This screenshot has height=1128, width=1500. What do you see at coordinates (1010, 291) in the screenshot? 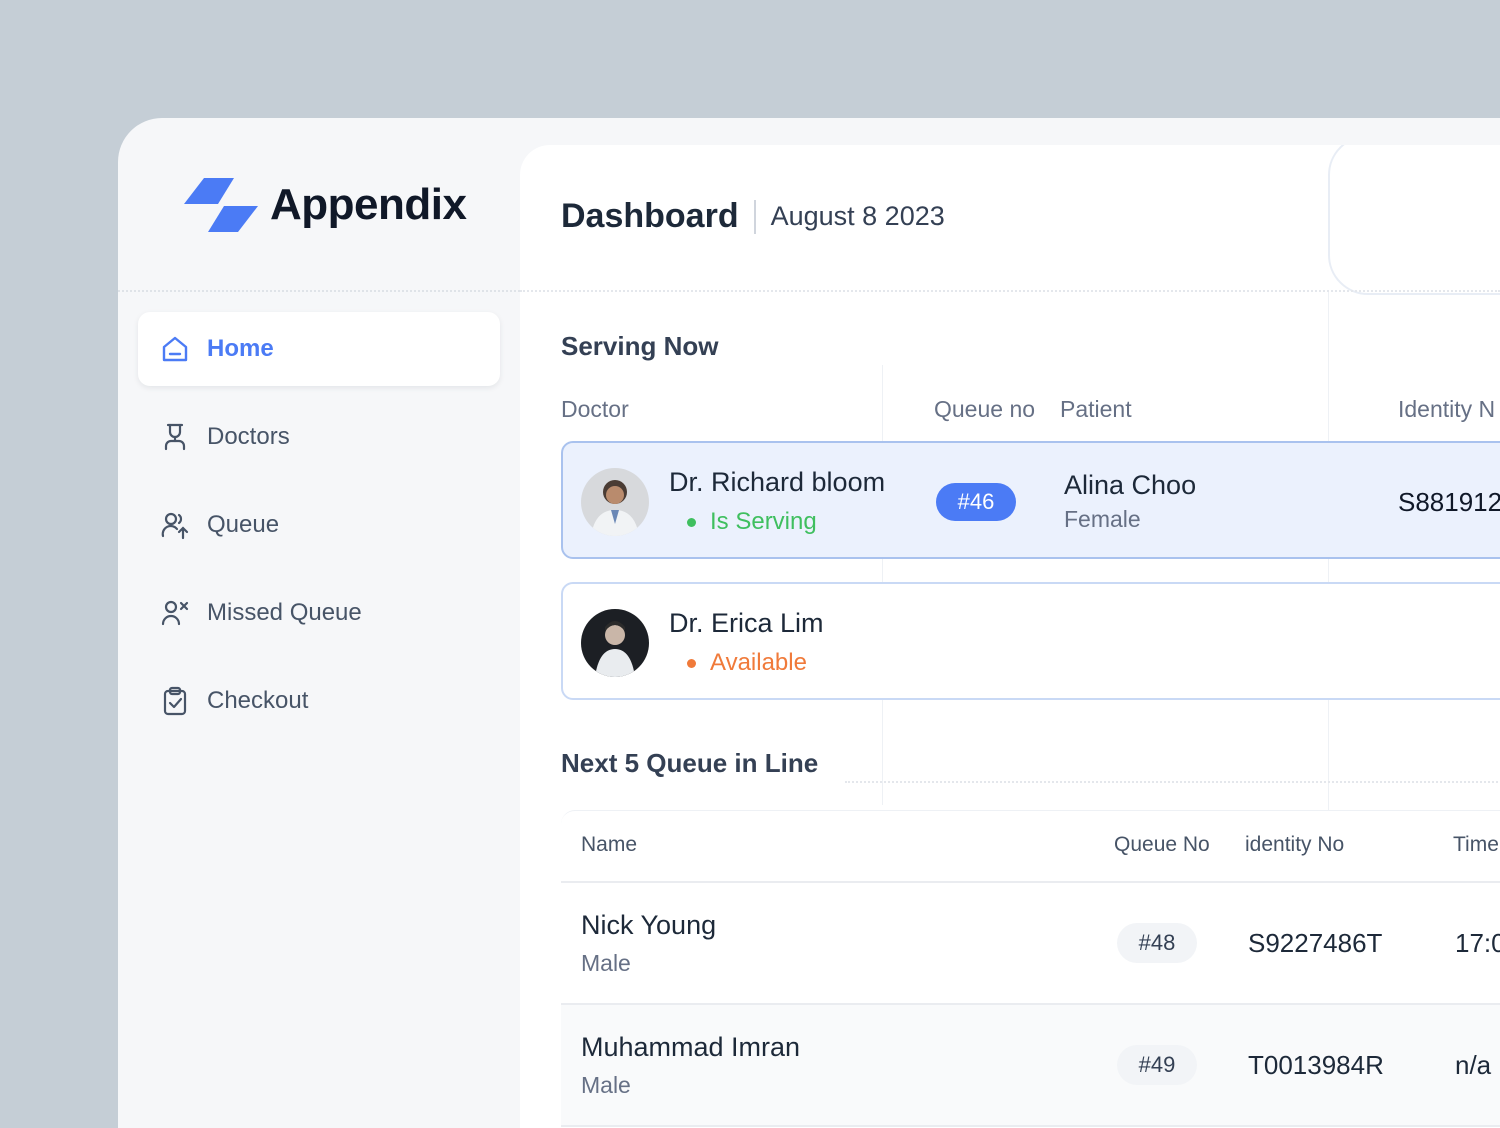
I see `header-divider` at bounding box center [1010, 291].